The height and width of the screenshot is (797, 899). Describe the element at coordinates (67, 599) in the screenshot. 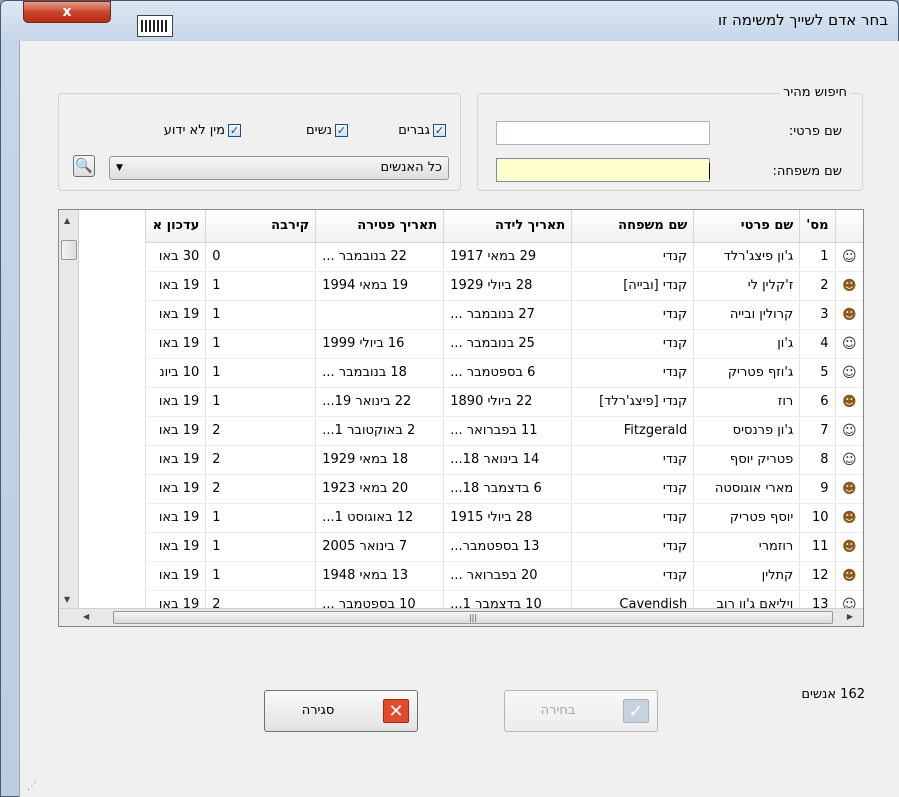

I see `scroll-down-arrow-icon: ▼` at that location.